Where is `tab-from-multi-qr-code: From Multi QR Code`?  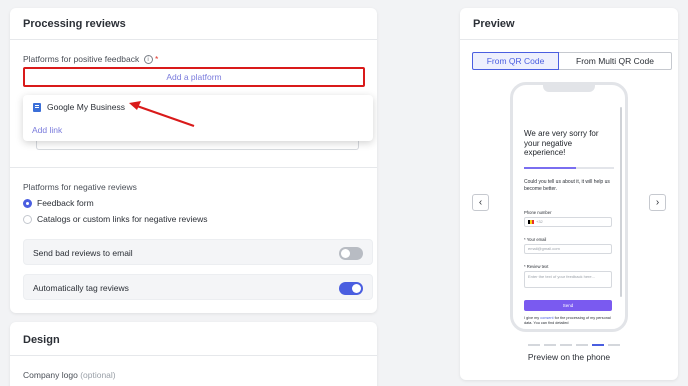 tab-from-multi-qr-code: From Multi QR Code is located at coordinates (615, 61).